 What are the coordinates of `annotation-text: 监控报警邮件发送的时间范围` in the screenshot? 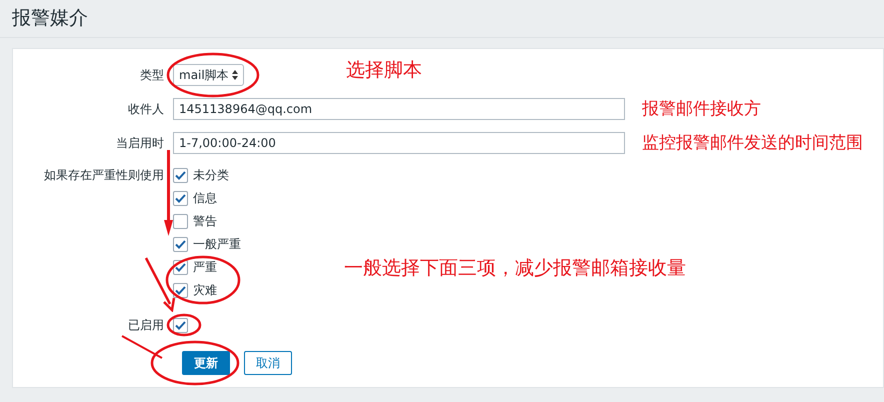 It's located at (752, 143).